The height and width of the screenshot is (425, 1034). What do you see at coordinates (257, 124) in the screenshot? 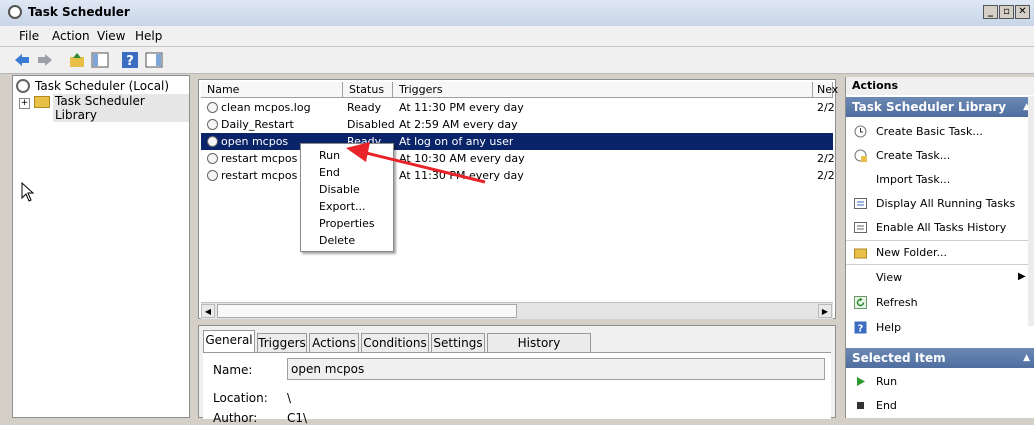
I see `task-name: Daily_Restart` at bounding box center [257, 124].